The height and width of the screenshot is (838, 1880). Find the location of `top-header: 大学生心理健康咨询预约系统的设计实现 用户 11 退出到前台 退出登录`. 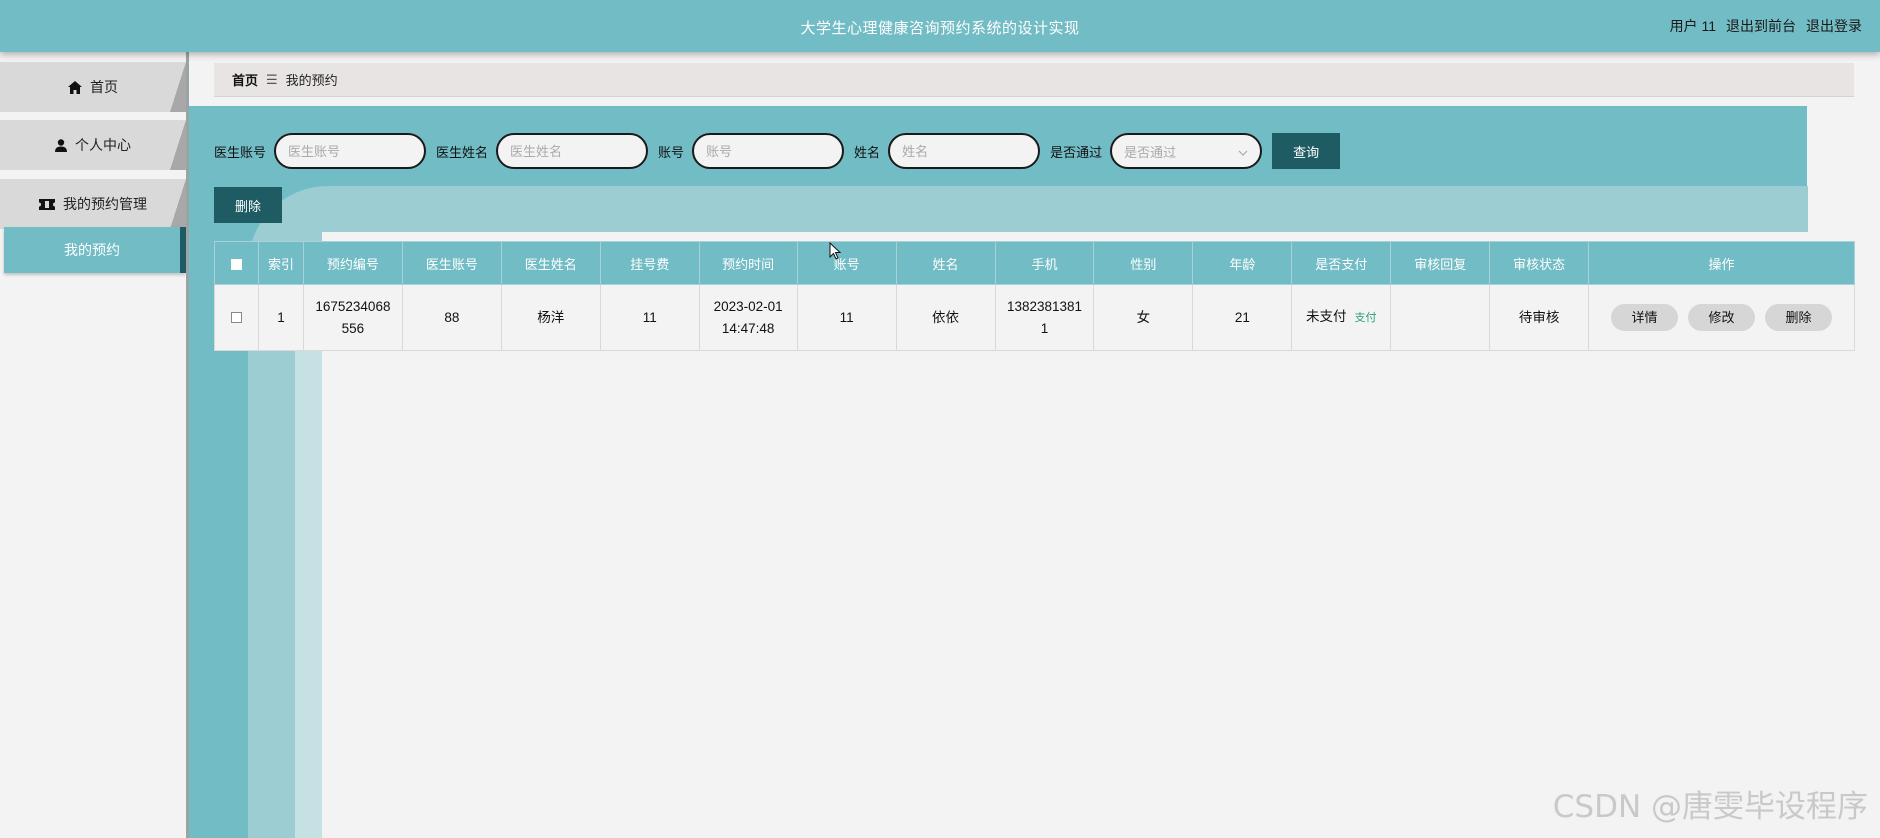

top-header: 大学生心理健康咨询预约系统的设计实现 用户 11 退出到前台 退出登录 is located at coordinates (940, 26).